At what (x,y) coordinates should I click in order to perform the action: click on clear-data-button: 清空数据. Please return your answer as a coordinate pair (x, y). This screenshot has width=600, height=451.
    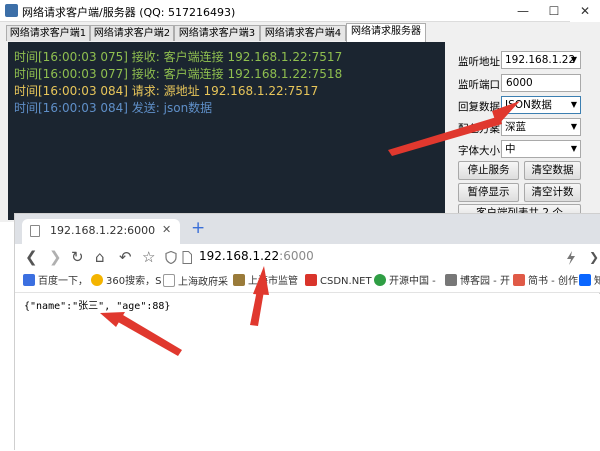
    Looking at the image, I should click on (552, 170).